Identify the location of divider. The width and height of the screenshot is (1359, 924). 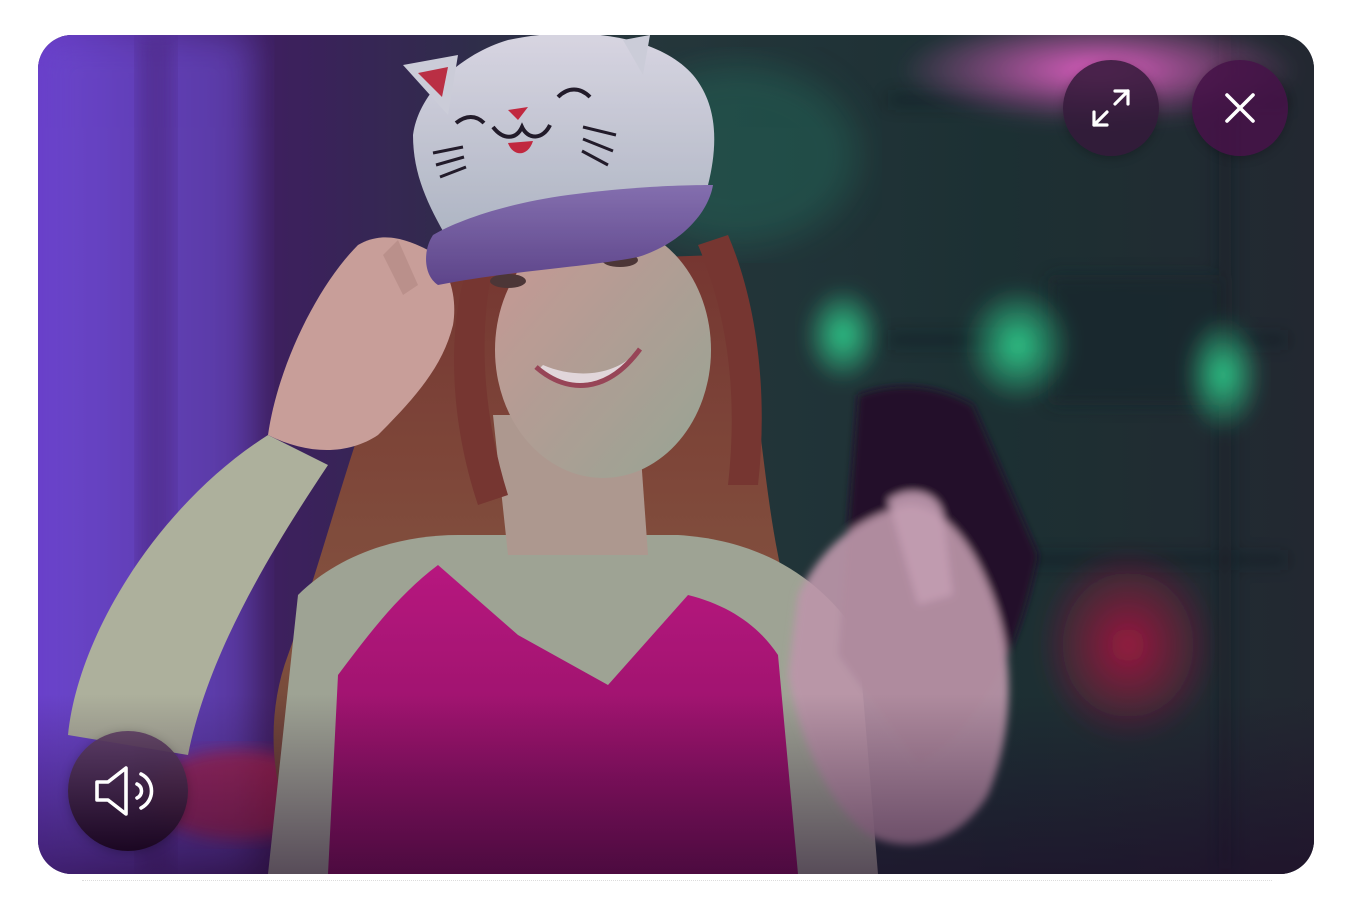
(677, 880).